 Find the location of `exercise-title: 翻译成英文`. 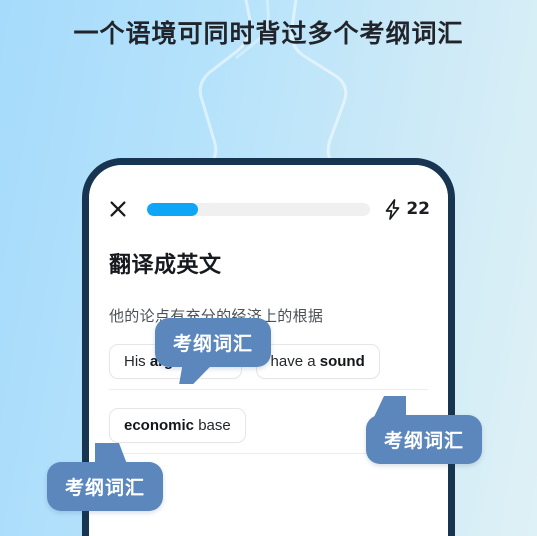

exercise-title: 翻译成英文 is located at coordinates (165, 264).